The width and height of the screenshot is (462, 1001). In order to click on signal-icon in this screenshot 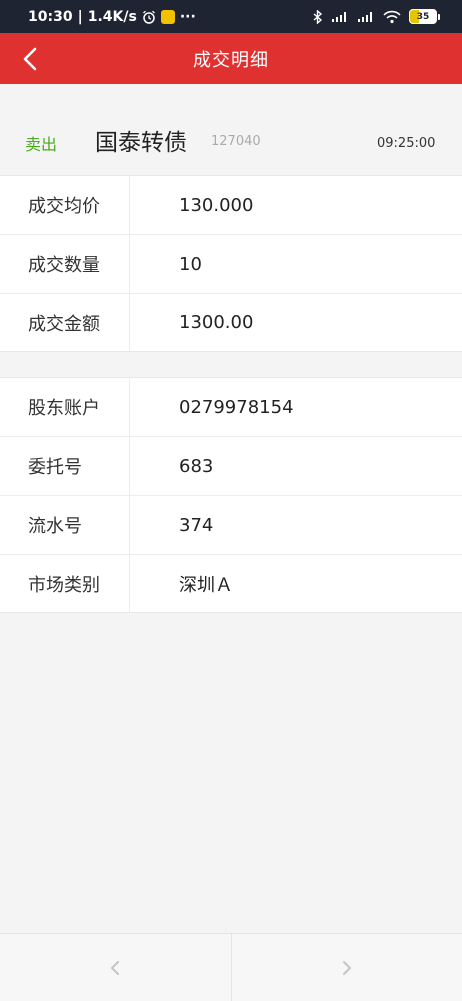, I will do `click(340, 17)`.